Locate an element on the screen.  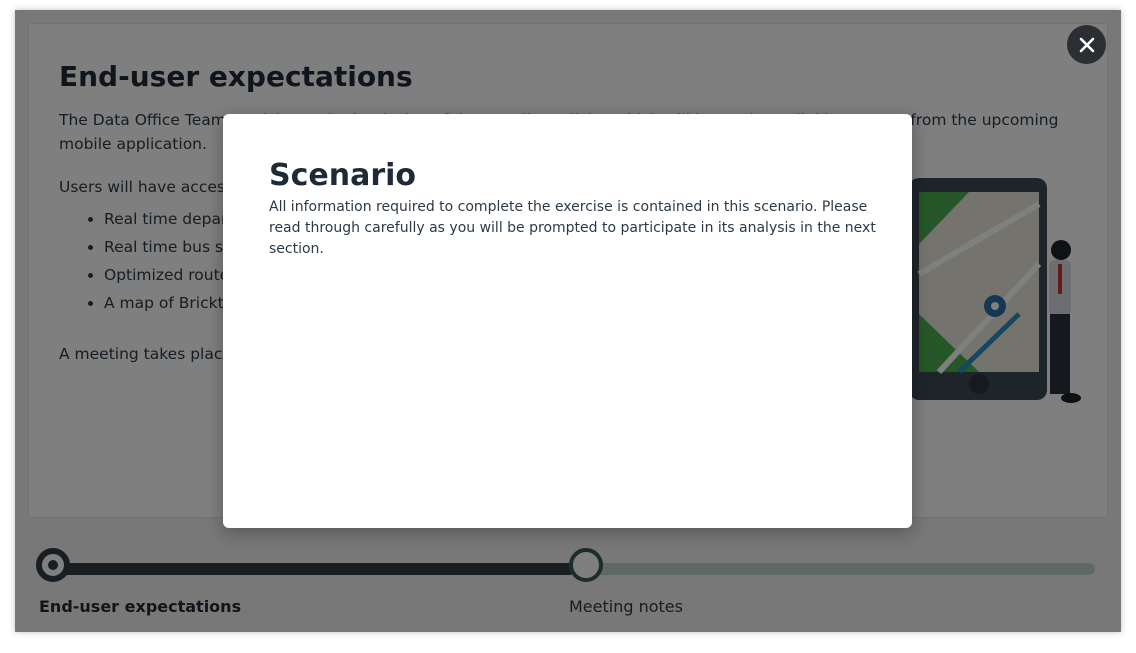
close-icon is located at coordinates (1086, 44).